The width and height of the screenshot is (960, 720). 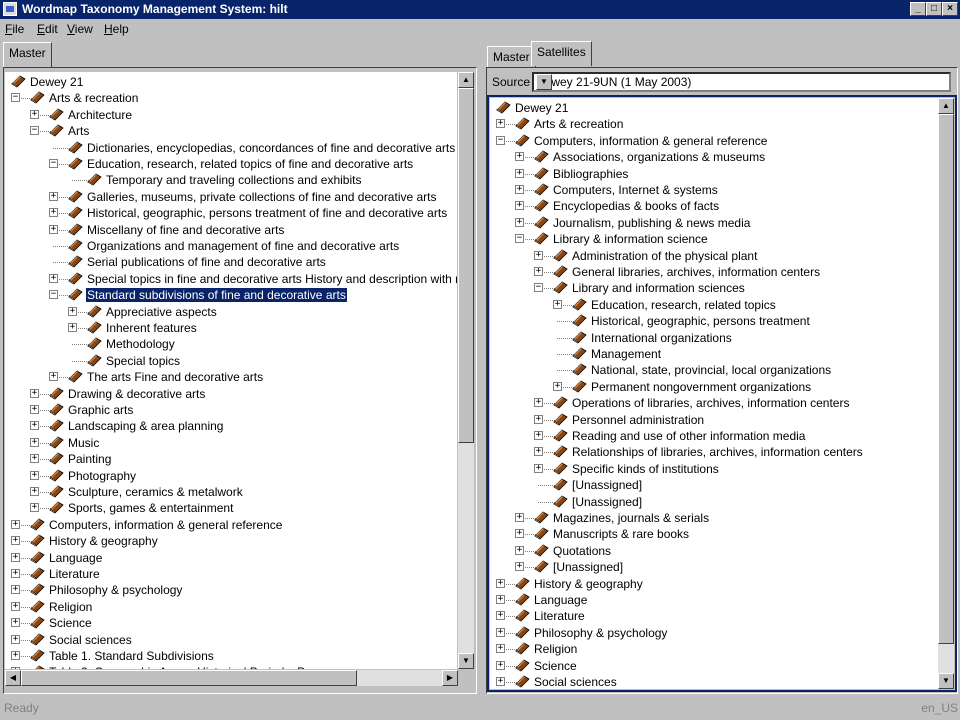 What do you see at coordinates (10, 9) in the screenshot?
I see `app-icon` at bounding box center [10, 9].